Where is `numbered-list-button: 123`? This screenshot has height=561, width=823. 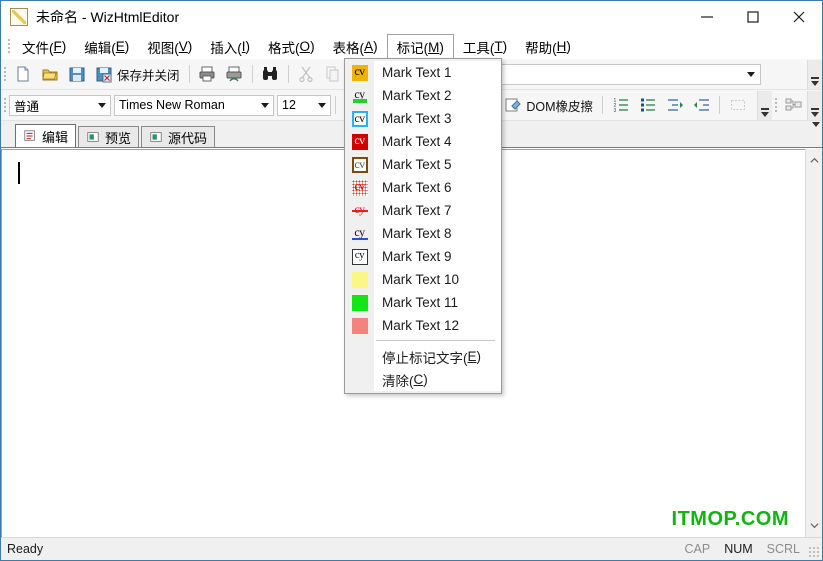 numbered-list-button: 123 is located at coordinates (620, 105).